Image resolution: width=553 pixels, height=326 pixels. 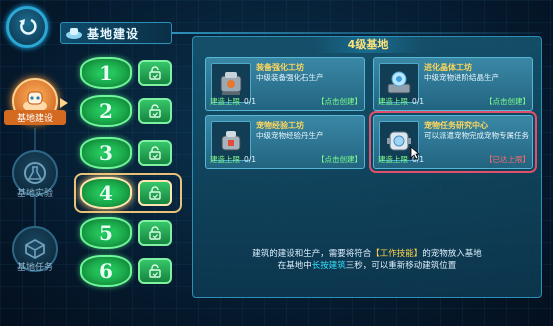 I want to click on sidebar-item-label: 基地实验, so click(x=34, y=194).